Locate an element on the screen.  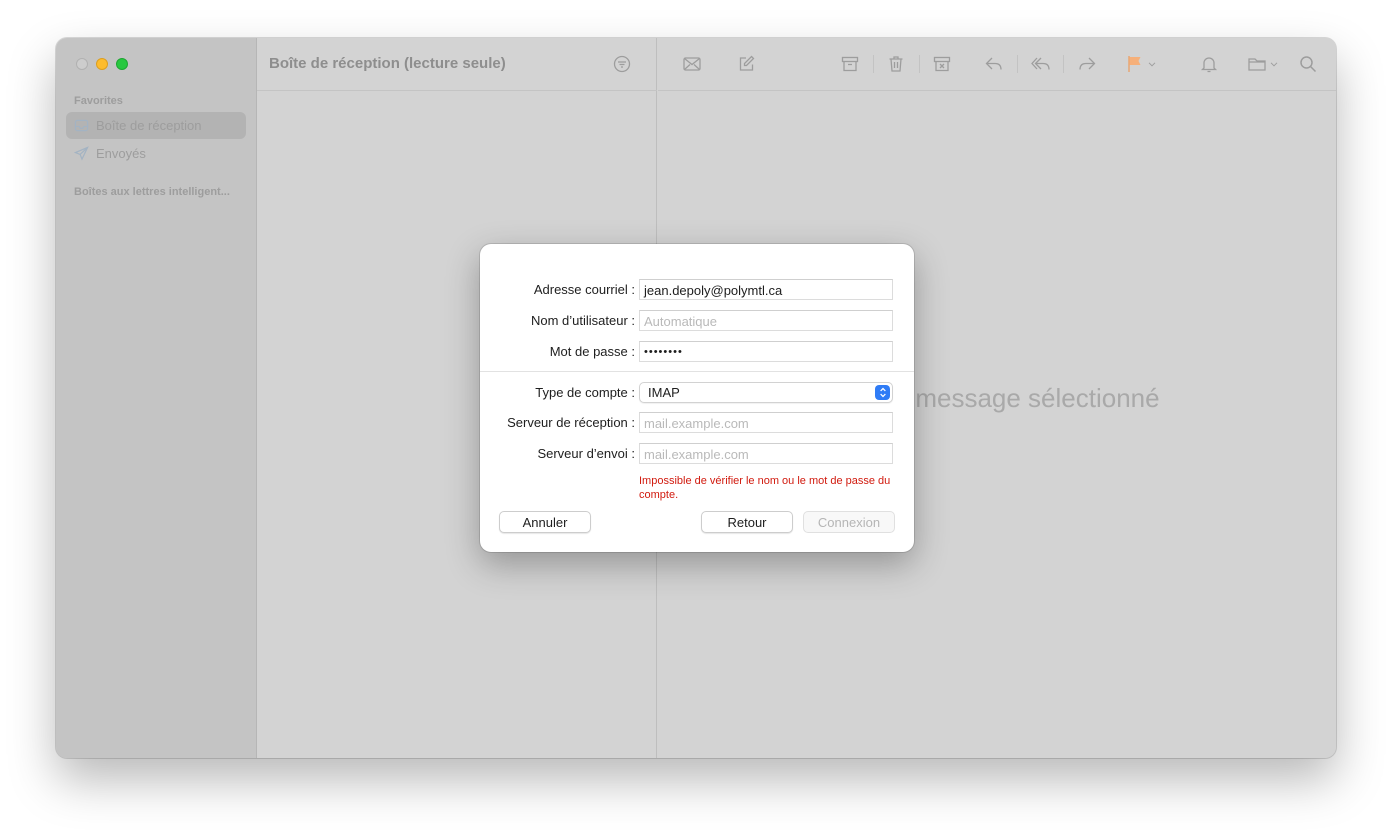
move-menu-button is located at coordinates (1274, 64).